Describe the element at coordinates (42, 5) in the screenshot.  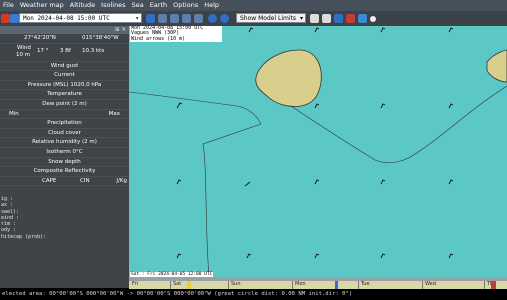
I see `menu-weather-map: Weather map` at that location.